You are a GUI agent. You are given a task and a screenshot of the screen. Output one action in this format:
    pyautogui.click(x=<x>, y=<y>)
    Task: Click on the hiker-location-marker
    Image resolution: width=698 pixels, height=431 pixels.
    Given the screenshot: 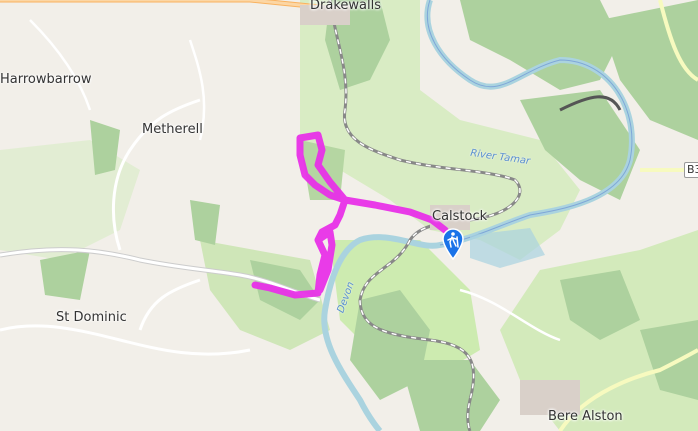 What is the action you would take?
    pyautogui.click(x=453, y=244)
    